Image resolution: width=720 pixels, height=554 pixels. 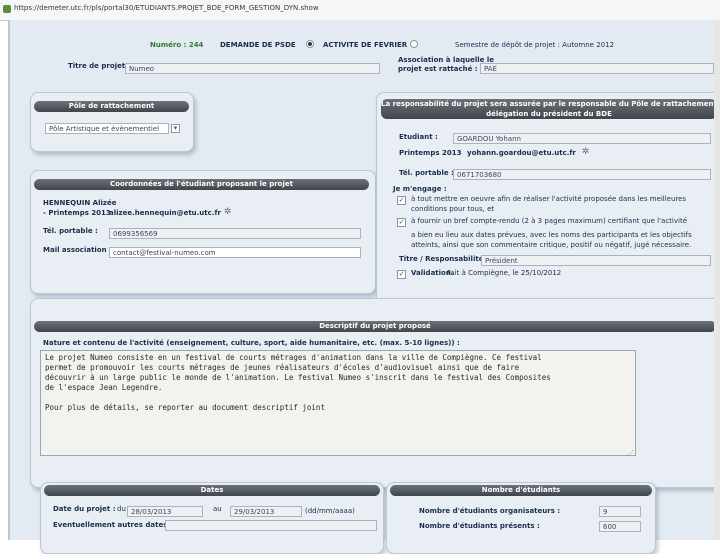 I want to click on date-to-input: 29/03/2013, so click(x=266, y=511).